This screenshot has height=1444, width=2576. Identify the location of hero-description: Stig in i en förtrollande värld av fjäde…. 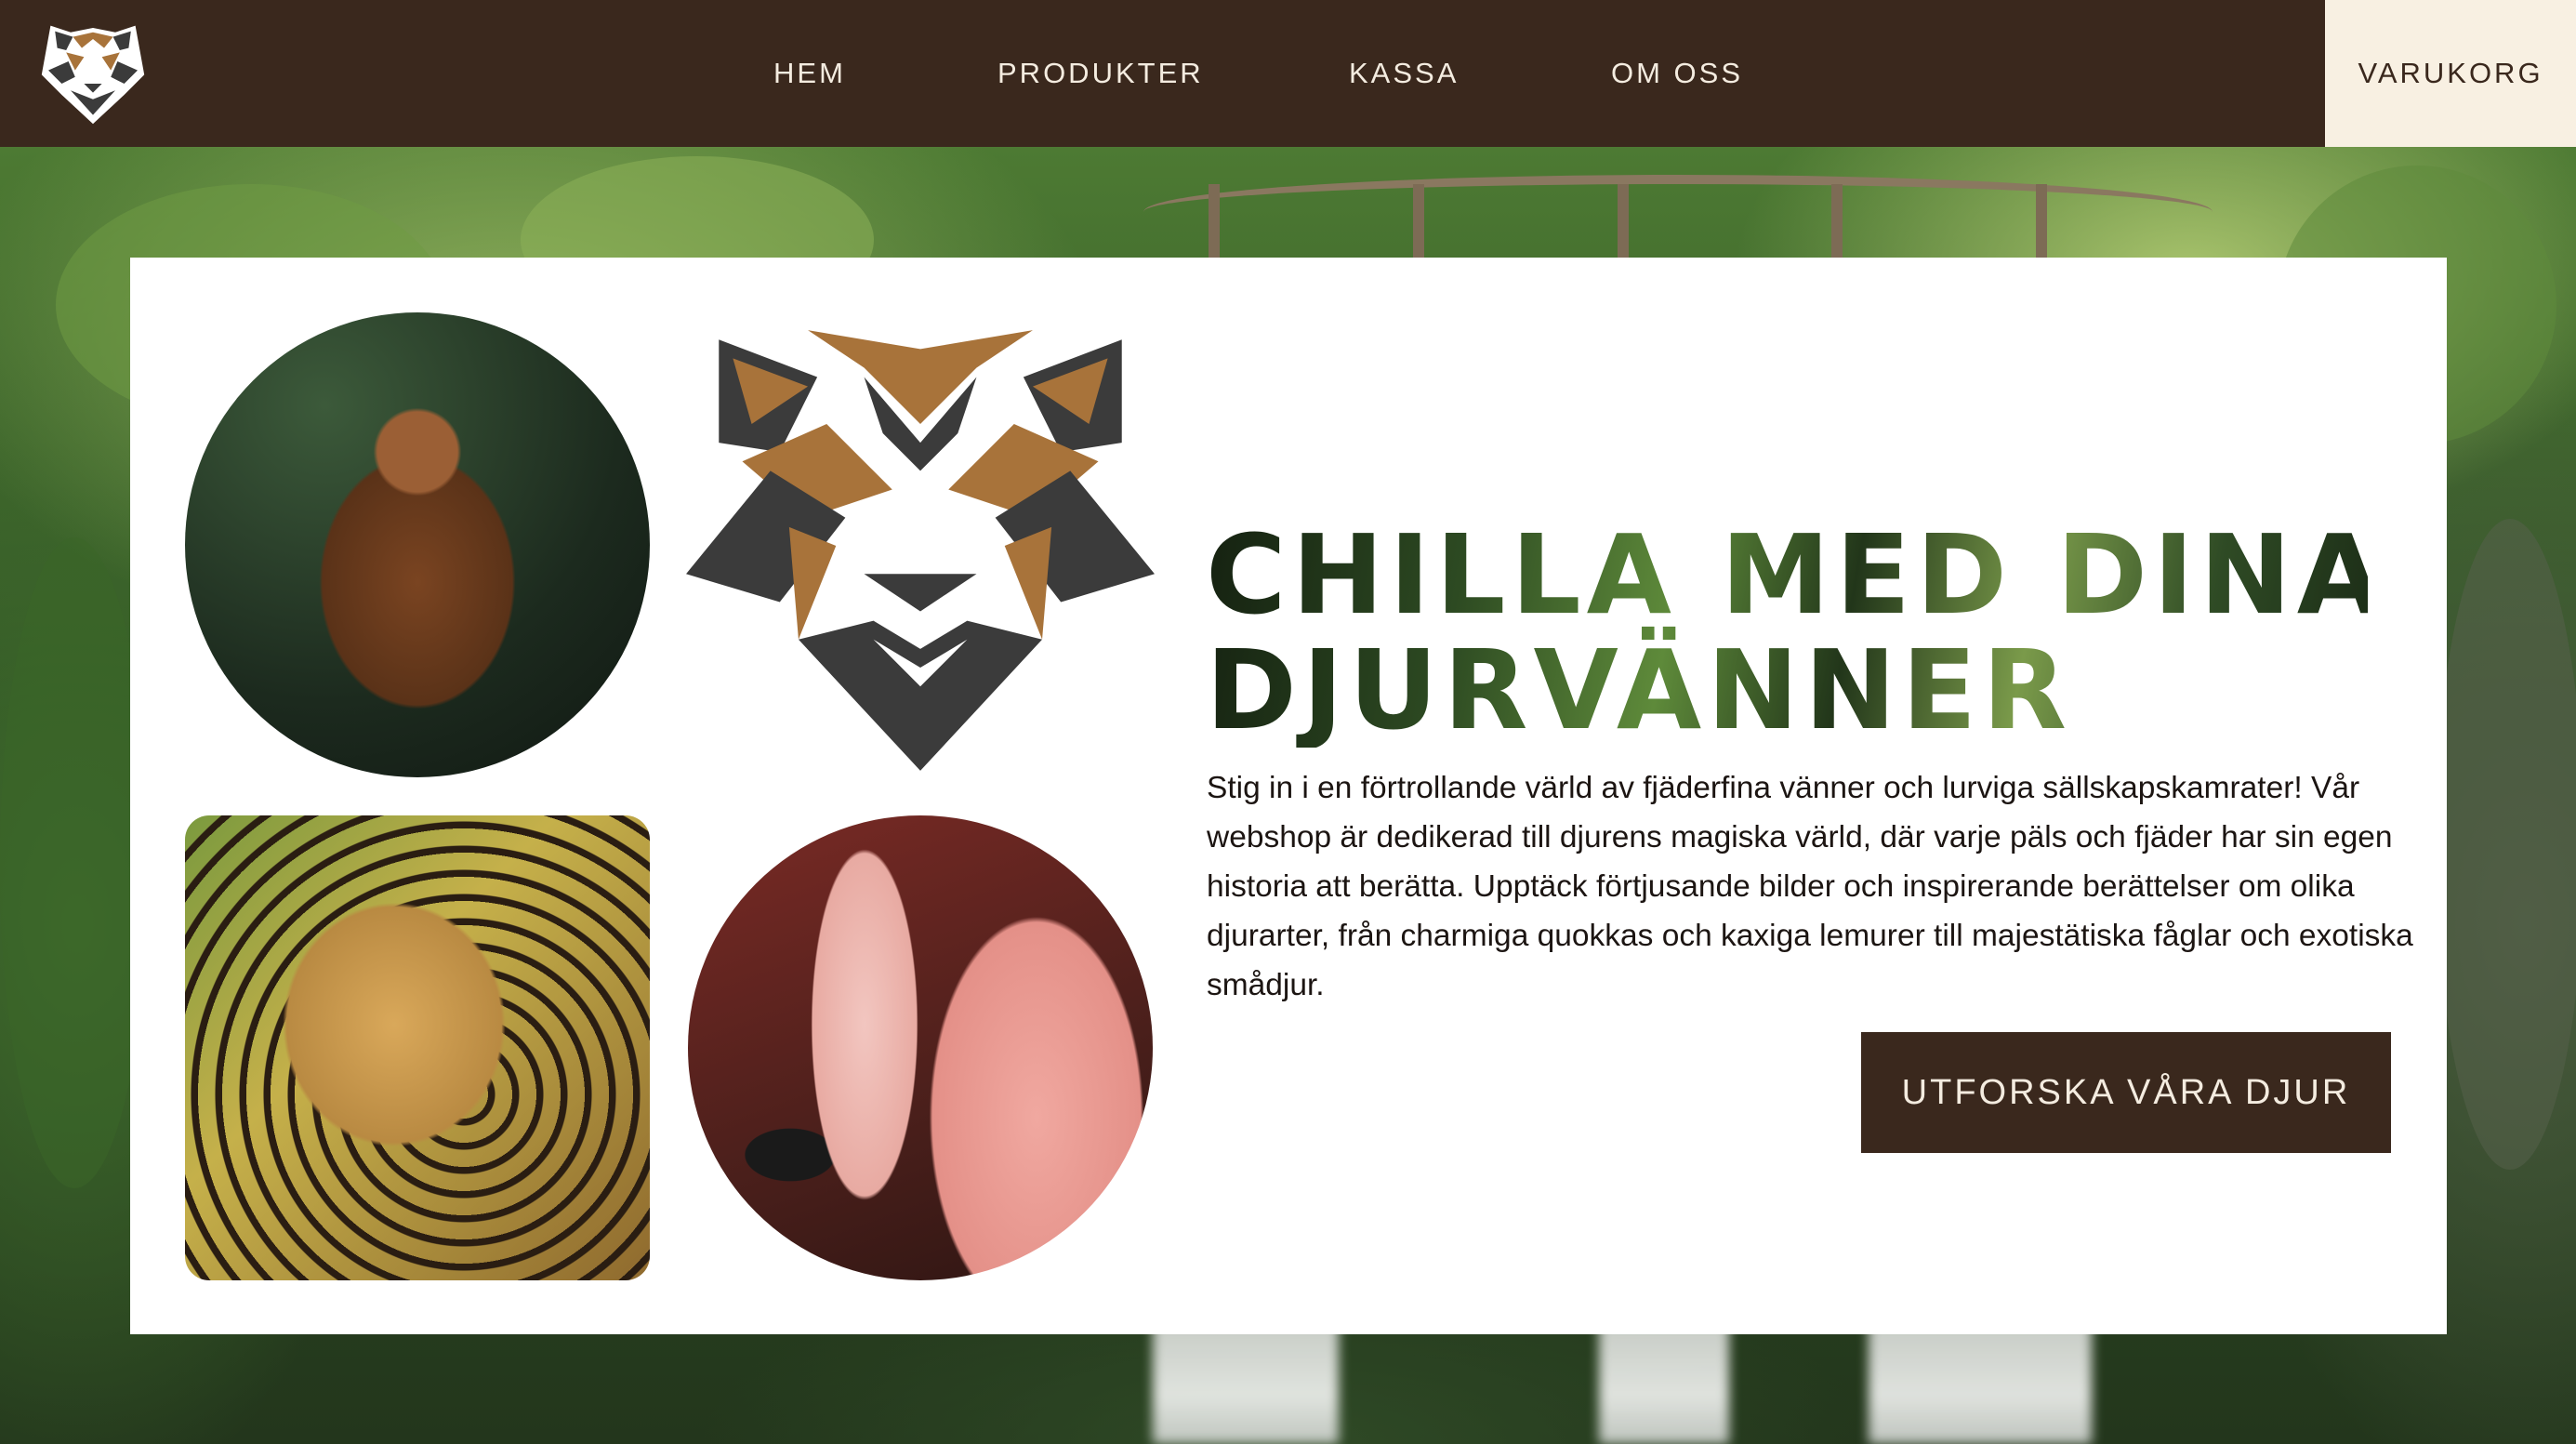
(1810, 886).